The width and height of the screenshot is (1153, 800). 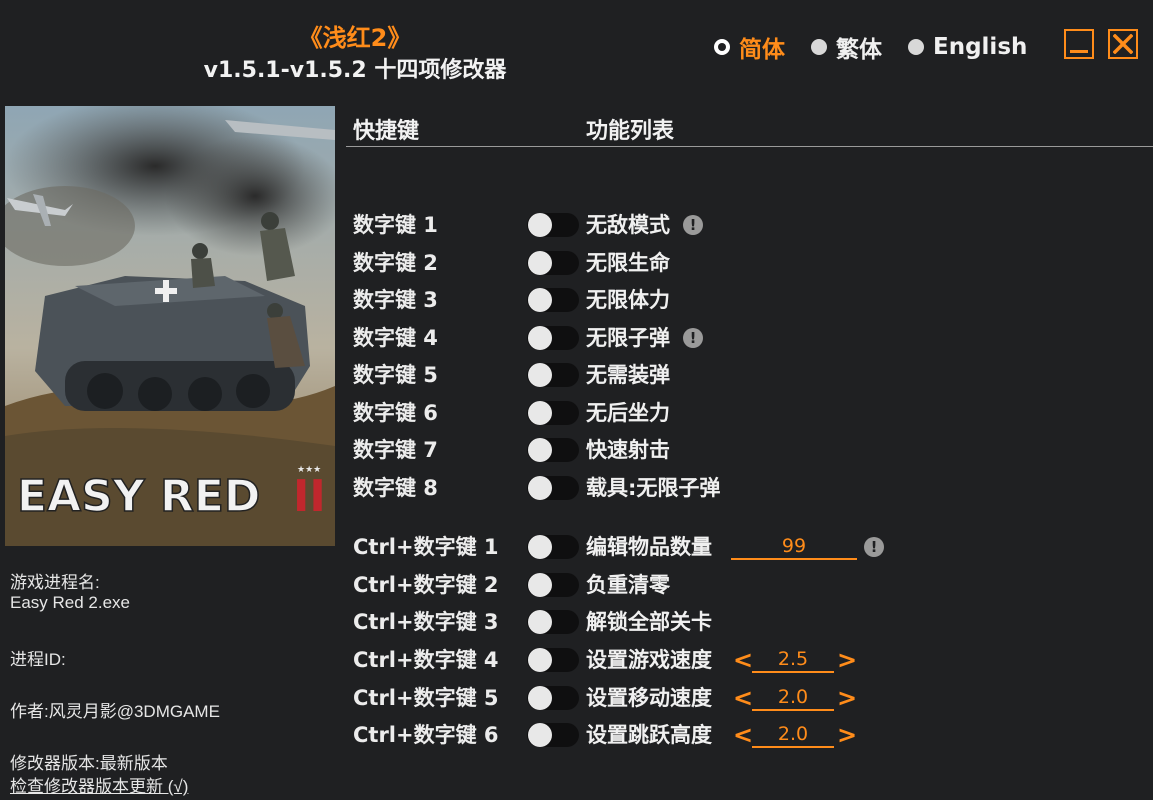 What do you see at coordinates (630, 131) in the screenshot?
I see `features-column-header: 功能列表` at bounding box center [630, 131].